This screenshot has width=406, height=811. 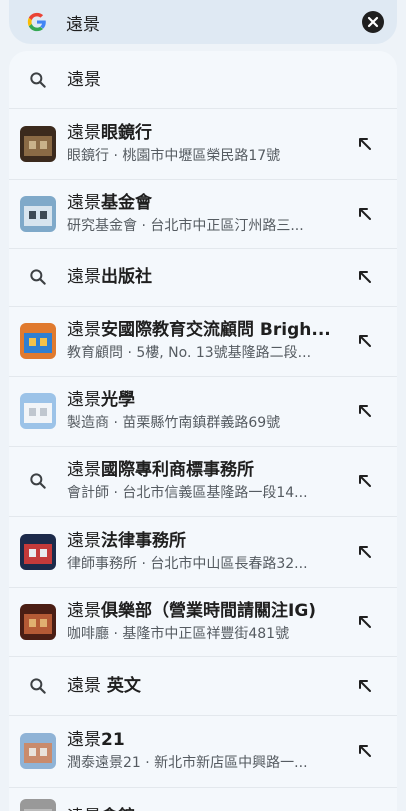 I want to click on place-suggestion: 遠景光學製造商 · 苗栗縣竹南鎮群義路69號, so click(x=203, y=411).